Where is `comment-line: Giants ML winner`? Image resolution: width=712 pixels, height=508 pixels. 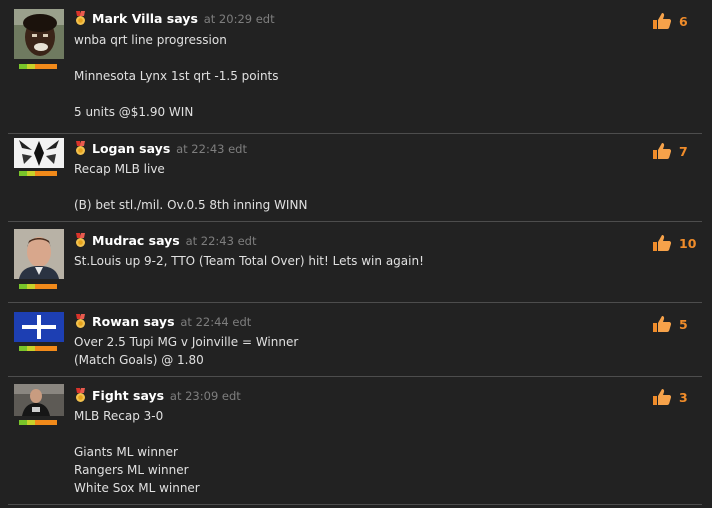
comment-line: Giants ML winner is located at coordinates (126, 452).